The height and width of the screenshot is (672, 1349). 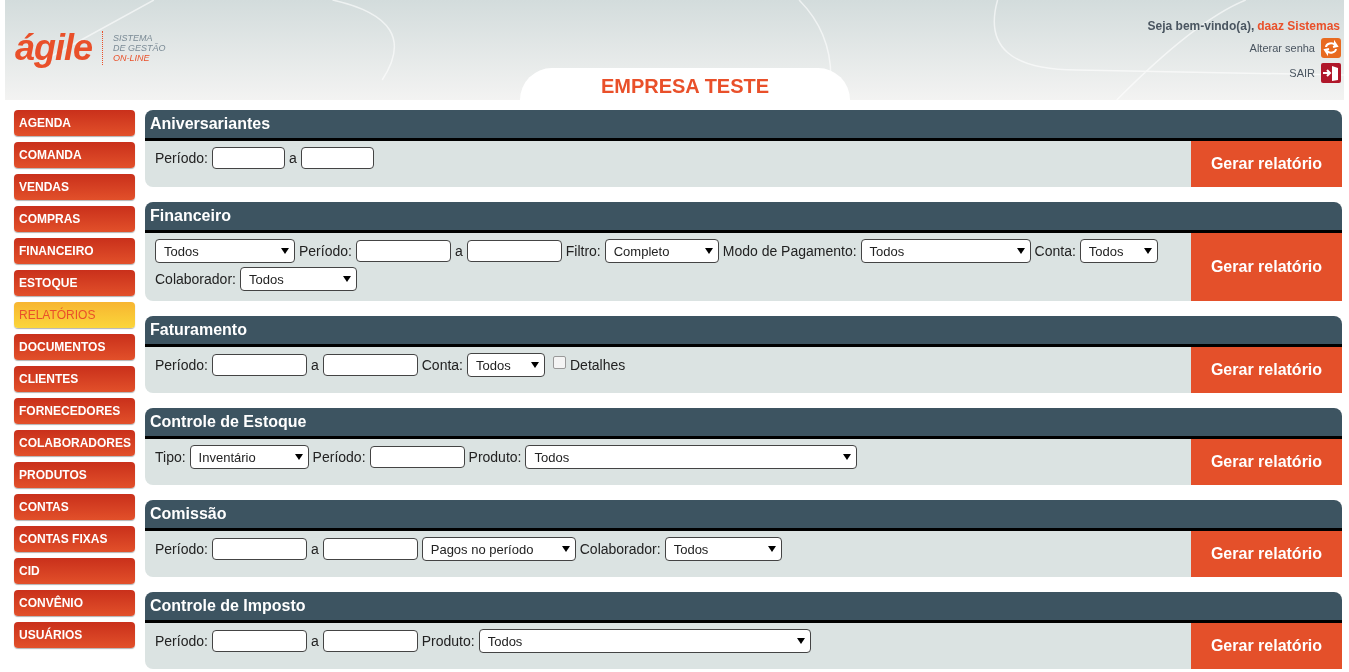 I want to click on section-title: Controle de Estoque, so click(x=743, y=423).